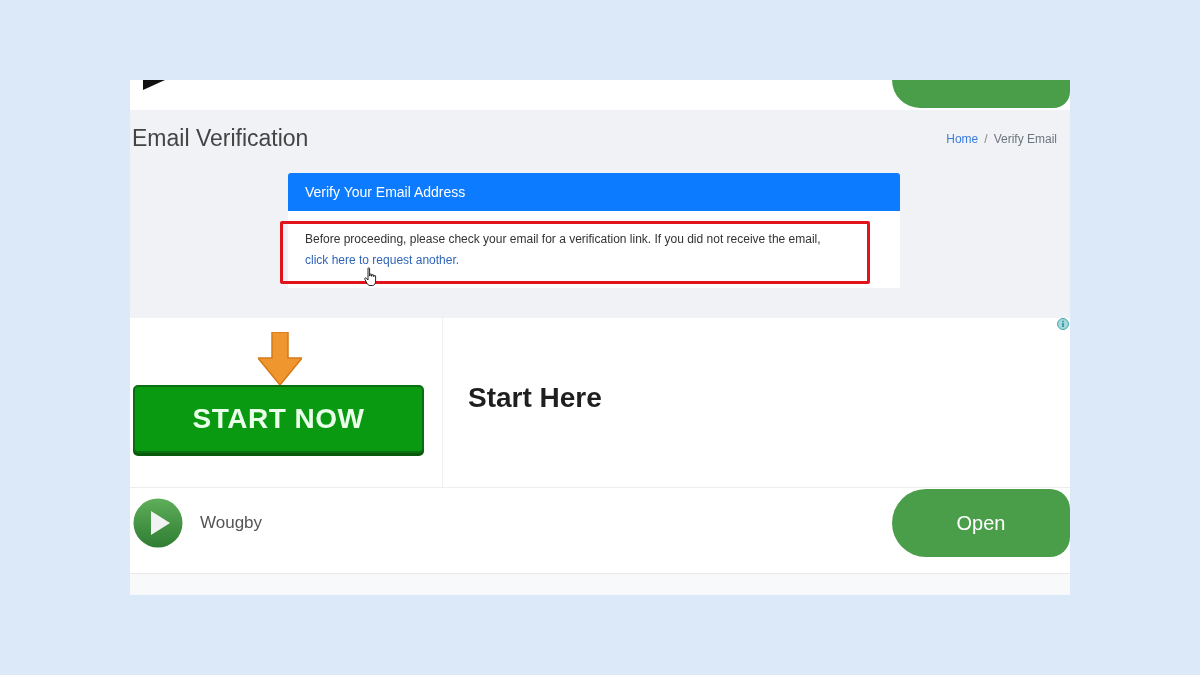  I want to click on info-icon, so click(1063, 324).